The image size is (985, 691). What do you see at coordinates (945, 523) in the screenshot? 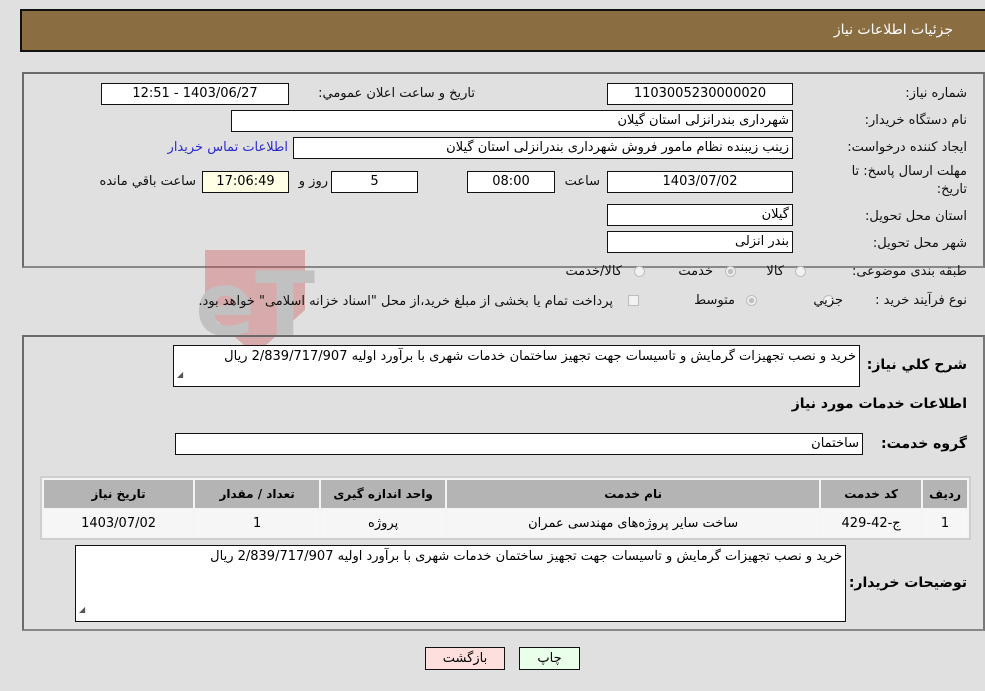
I see `cell-row-number: 1` at bounding box center [945, 523].